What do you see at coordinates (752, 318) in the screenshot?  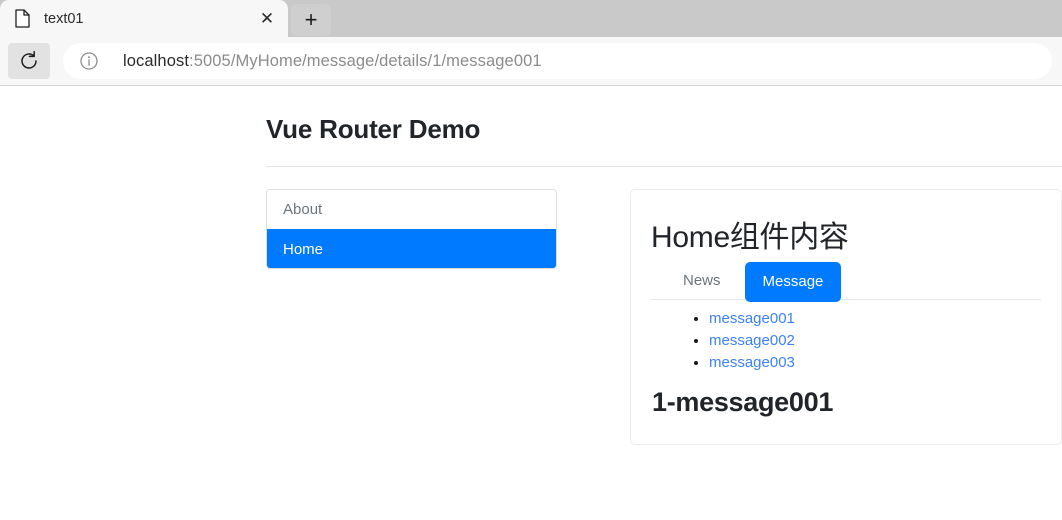 I see `message-link-001: message001` at bounding box center [752, 318].